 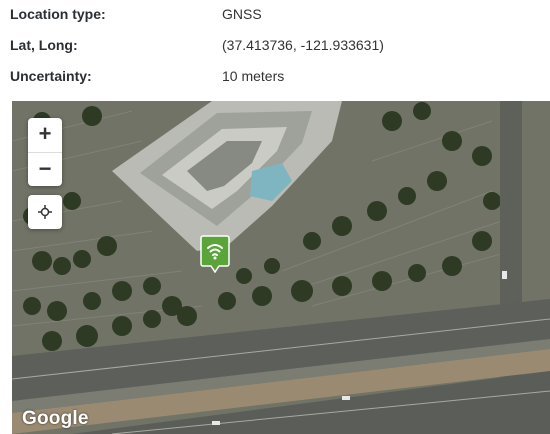 What do you see at coordinates (303, 45) in the screenshot?
I see `lat-long-value: (37.413736, -121.933631)` at bounding box center [303, 45].